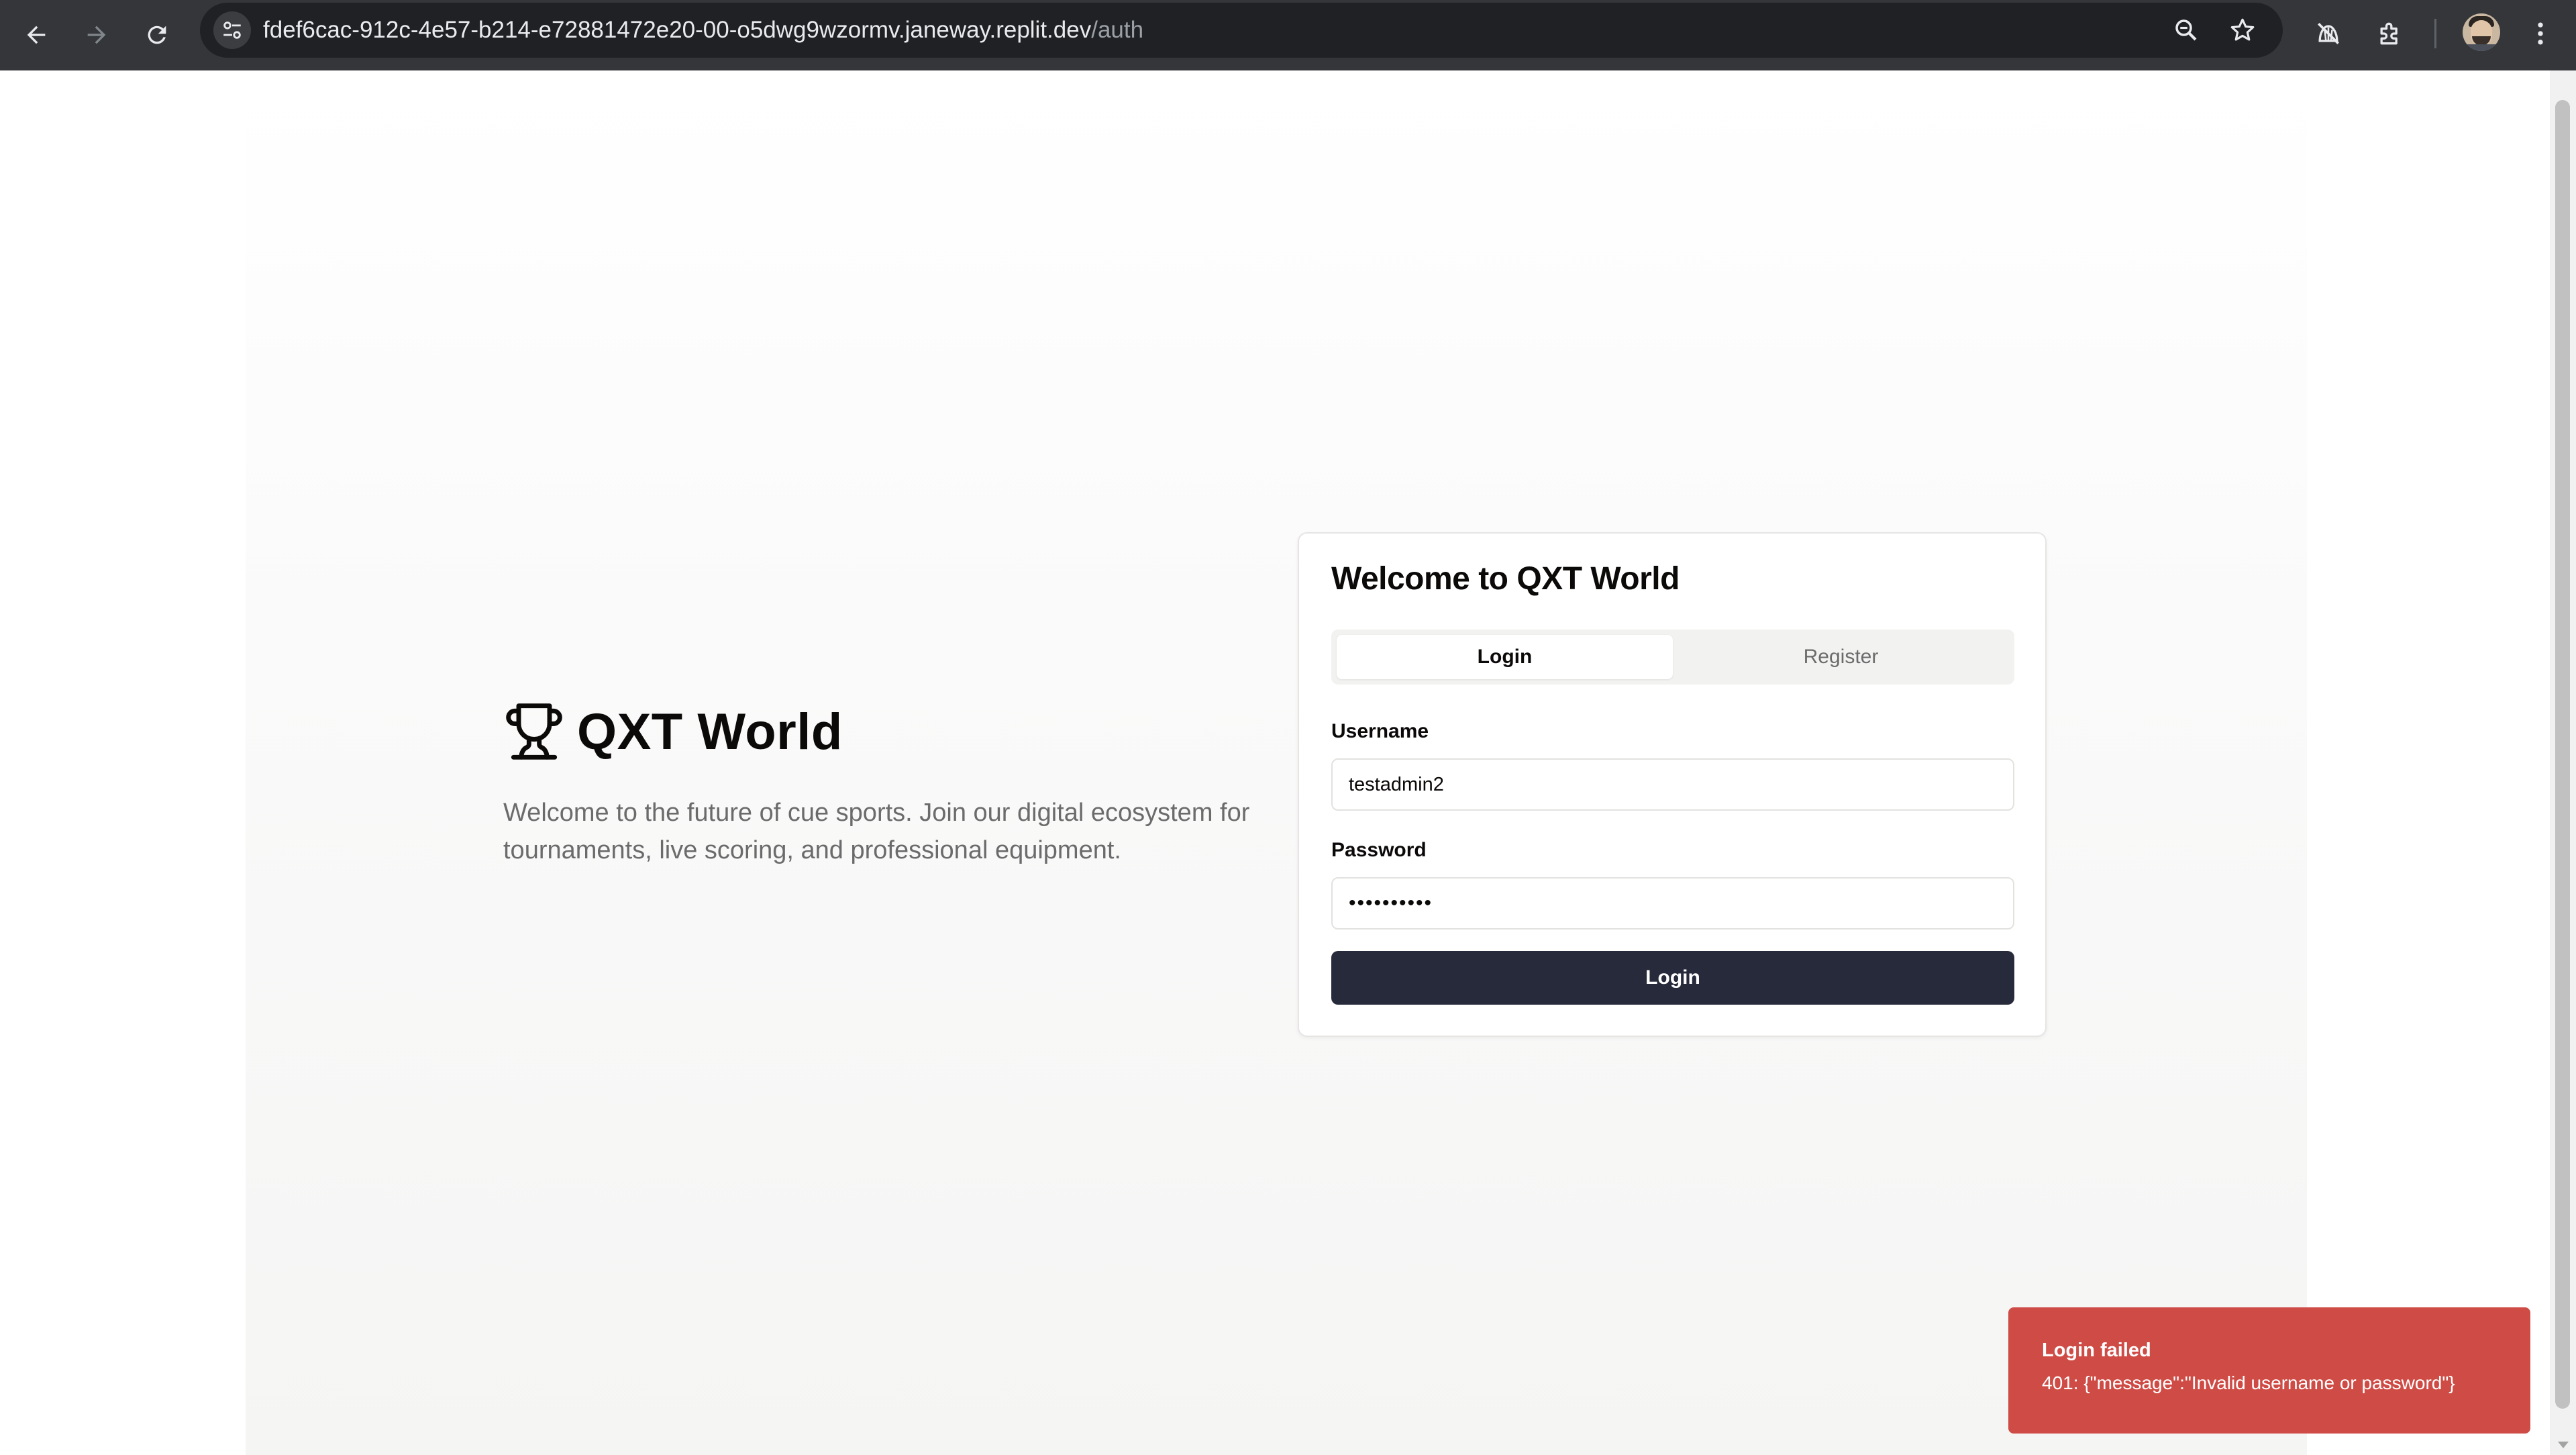 The image size is (2576, 1455). What do you see at coordinates (36, 35) in the screenshot?
I see `back-icon` at bounding box center [36, 35].